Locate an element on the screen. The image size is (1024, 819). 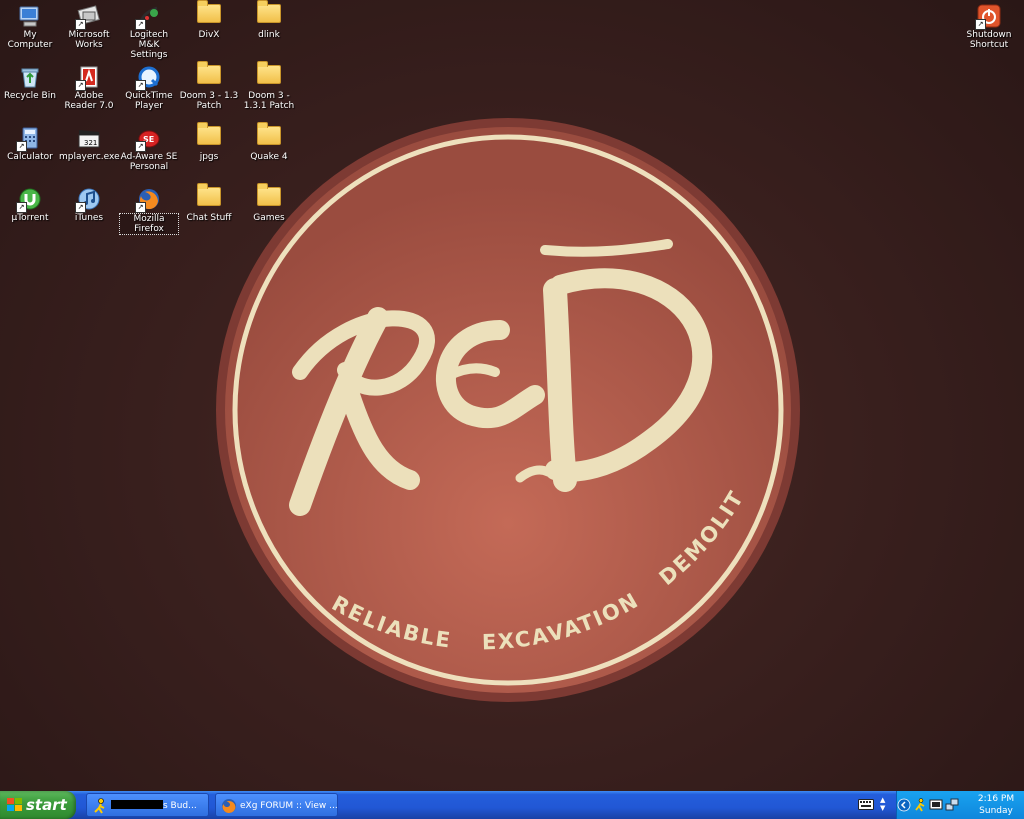
logitech-icon: ↗ is located at coordinates (148, 17).